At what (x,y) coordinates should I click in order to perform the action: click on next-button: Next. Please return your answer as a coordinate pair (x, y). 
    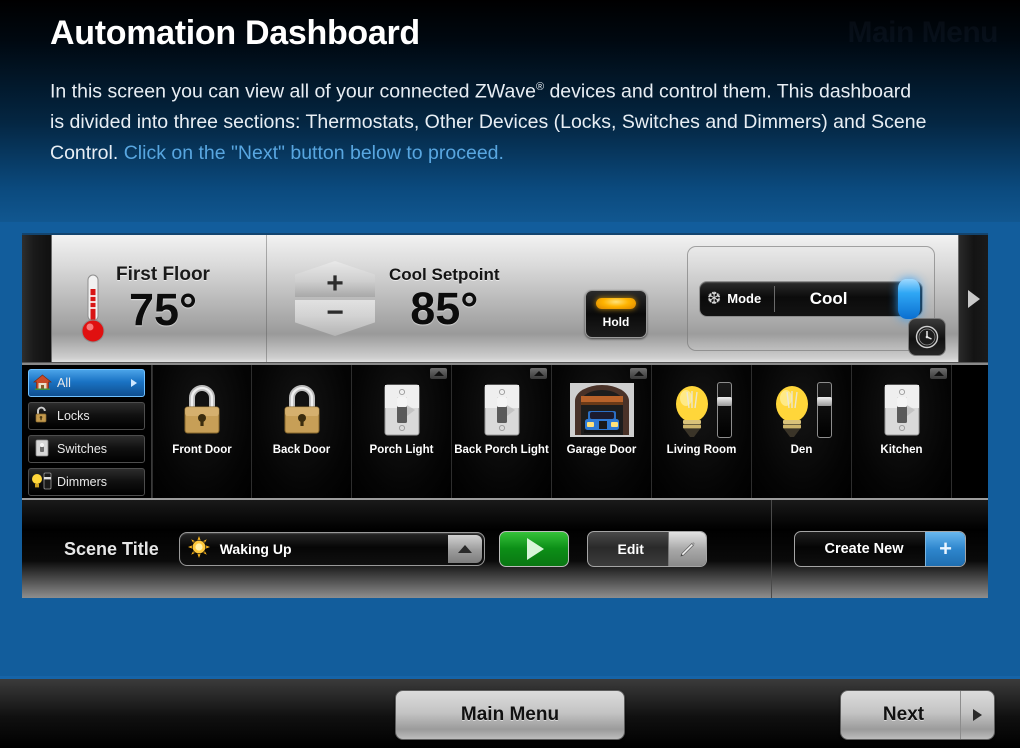
    Looking at the image, I should click on (917, 715).